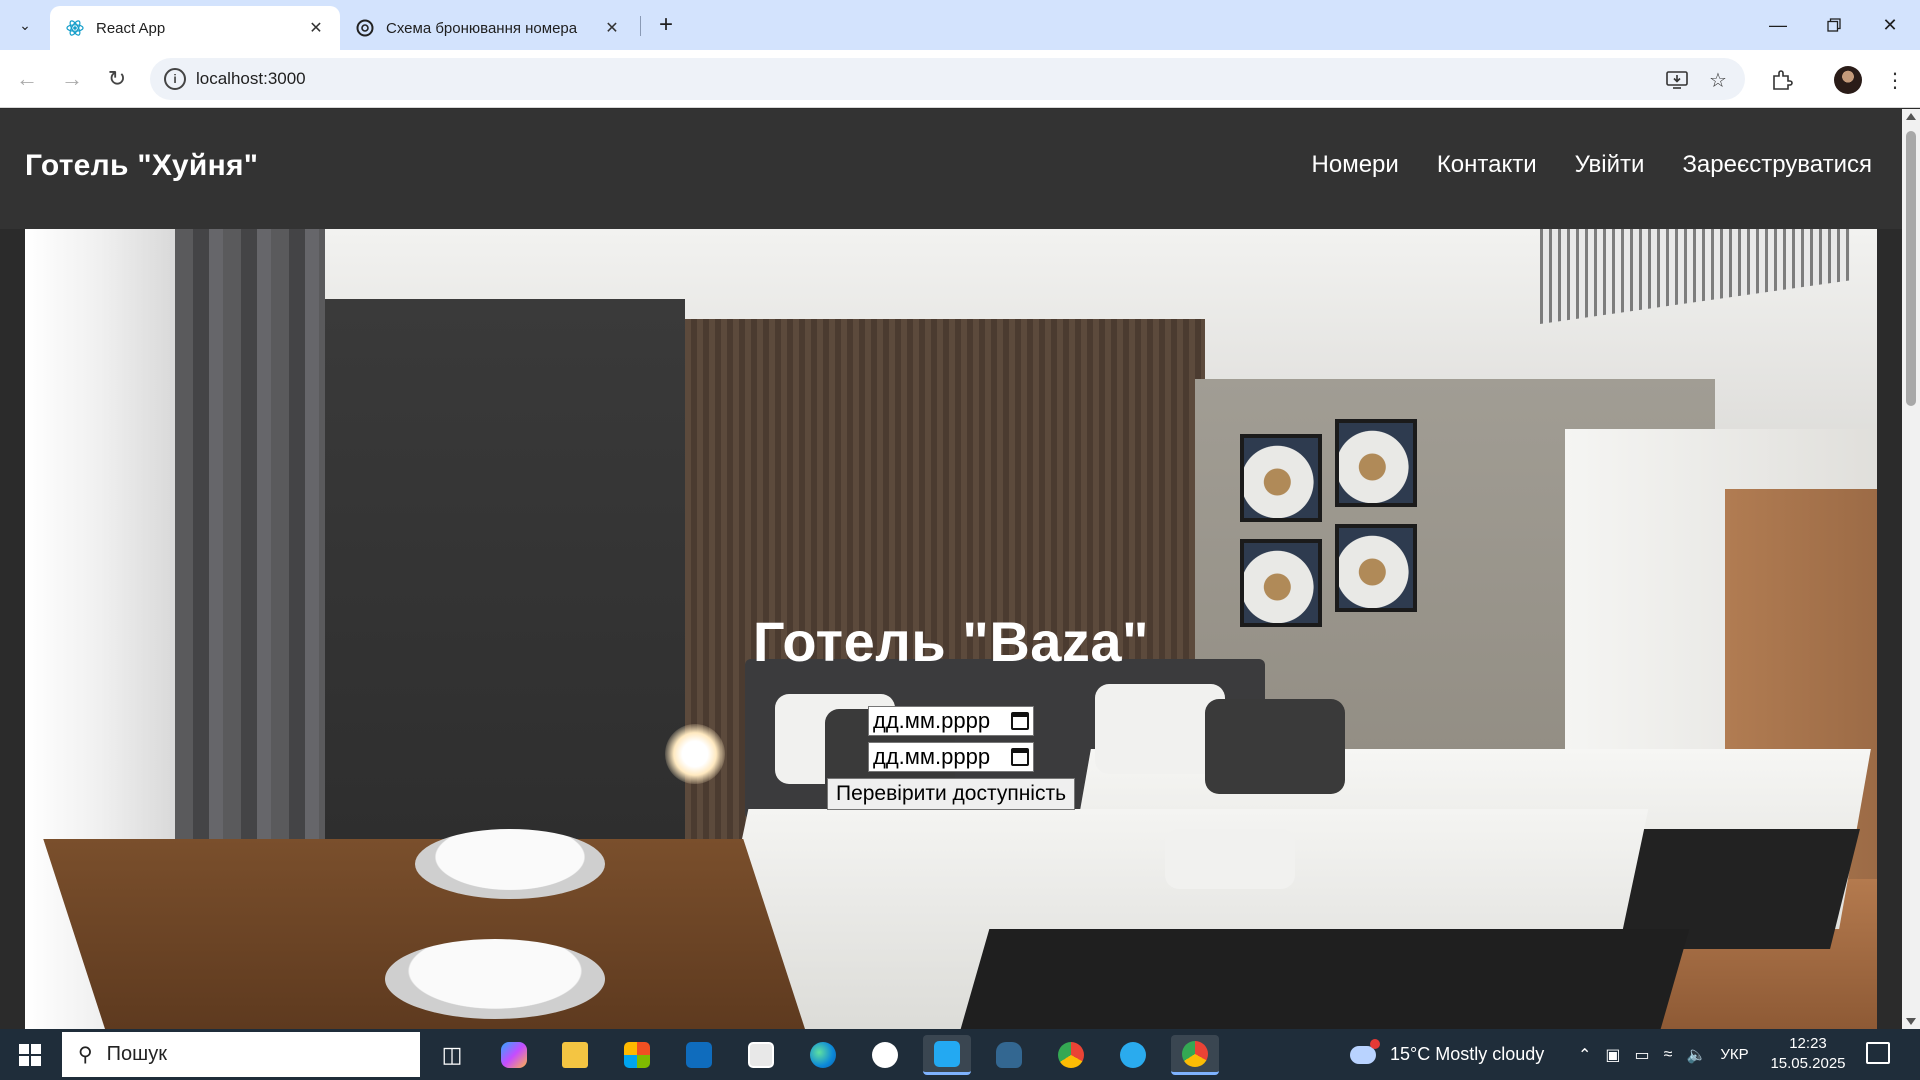  Describe the element at coordinates (251, 78) in the screenshot. I see `address-url: localhost:3000` at that location.